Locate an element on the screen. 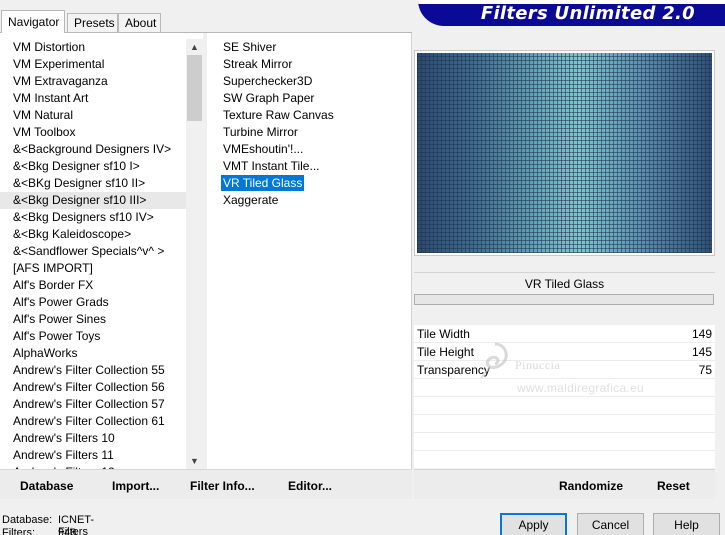  category-item: Andrew's Filters 11 is located at coordinates (93, 455).